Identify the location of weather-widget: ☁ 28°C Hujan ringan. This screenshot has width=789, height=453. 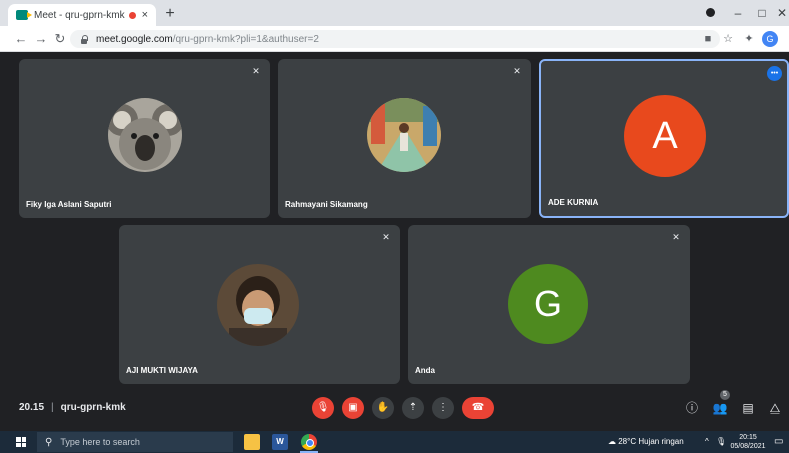
(646, 442).